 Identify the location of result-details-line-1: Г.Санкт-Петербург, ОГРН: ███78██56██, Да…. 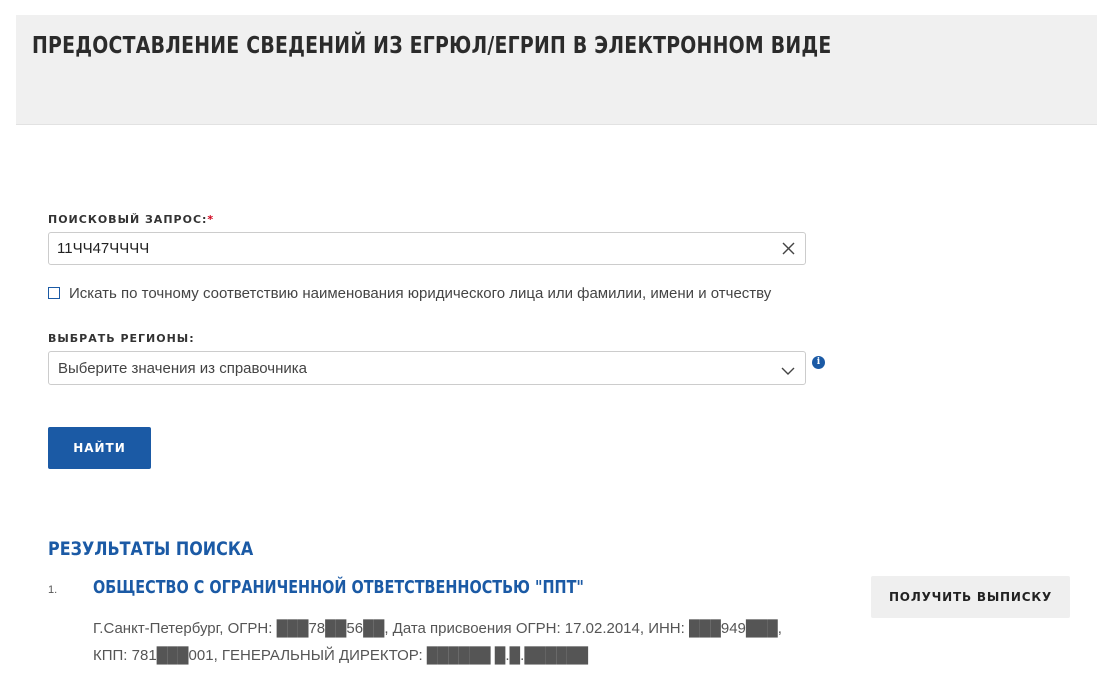
(437, 628).